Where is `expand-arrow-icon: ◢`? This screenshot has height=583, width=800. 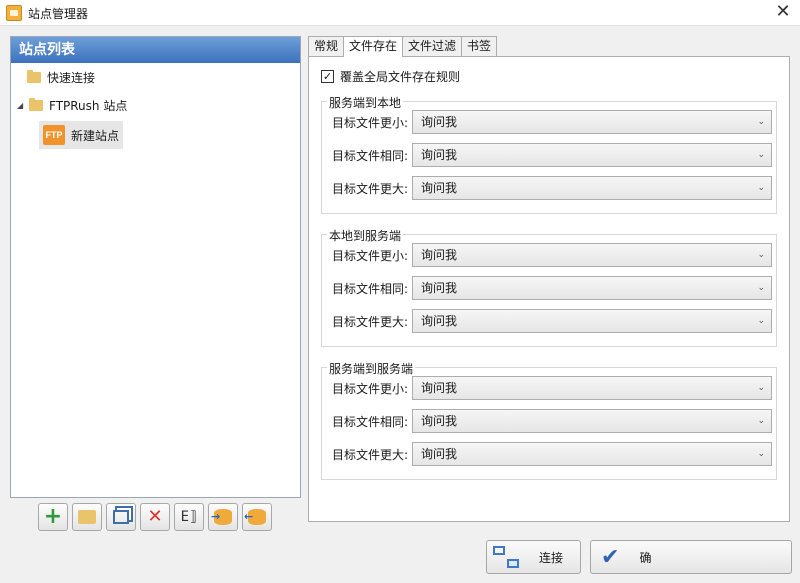 expand-arrow-icon: ◢ is located at coordinates (23, 105).